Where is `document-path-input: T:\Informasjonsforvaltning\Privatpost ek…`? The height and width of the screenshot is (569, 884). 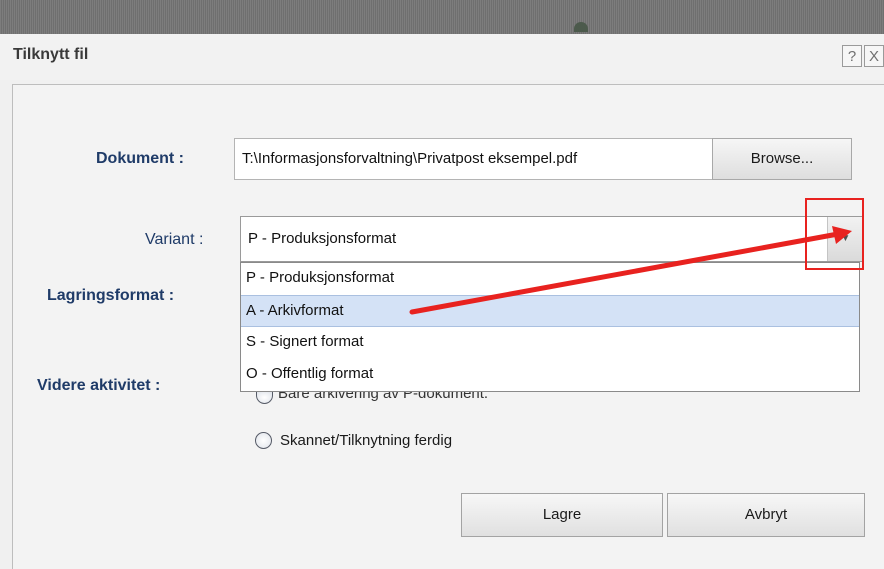 document-path-input: T:\Informasjonsforvaltning\Privatpost ek… is located at coordinates (474, 159).